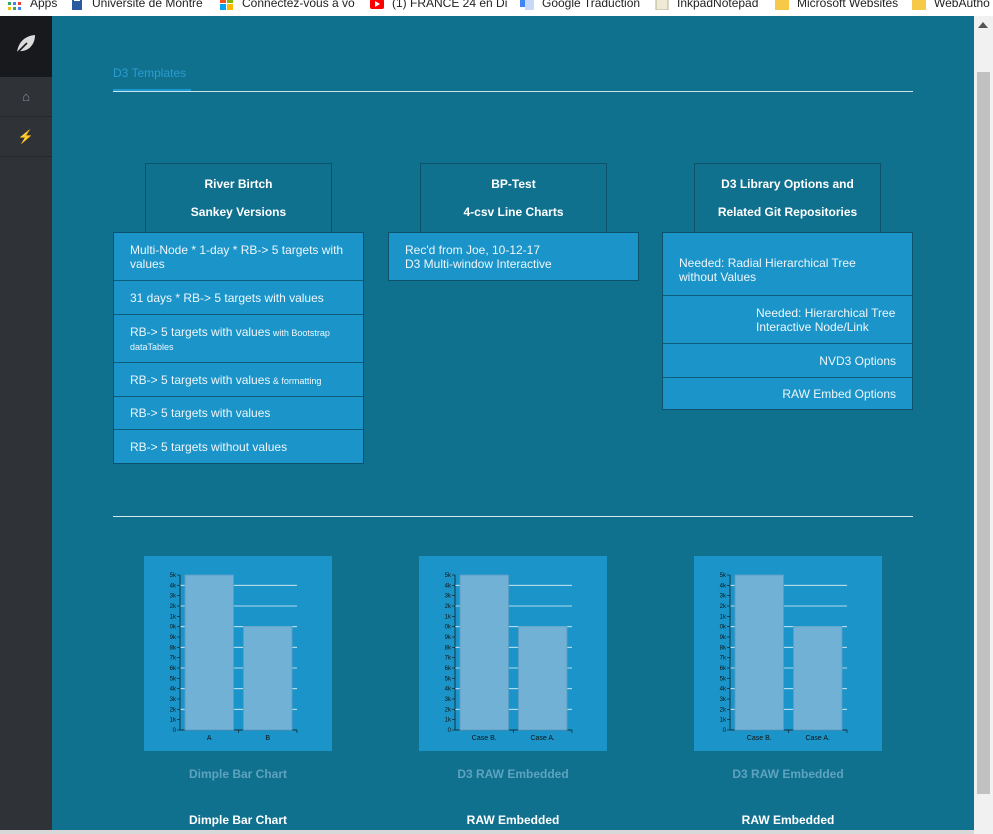 This screenshot has height=834, width=993. I want to click on card-title-line: 4-csv Line Charts, so click(513, 212).